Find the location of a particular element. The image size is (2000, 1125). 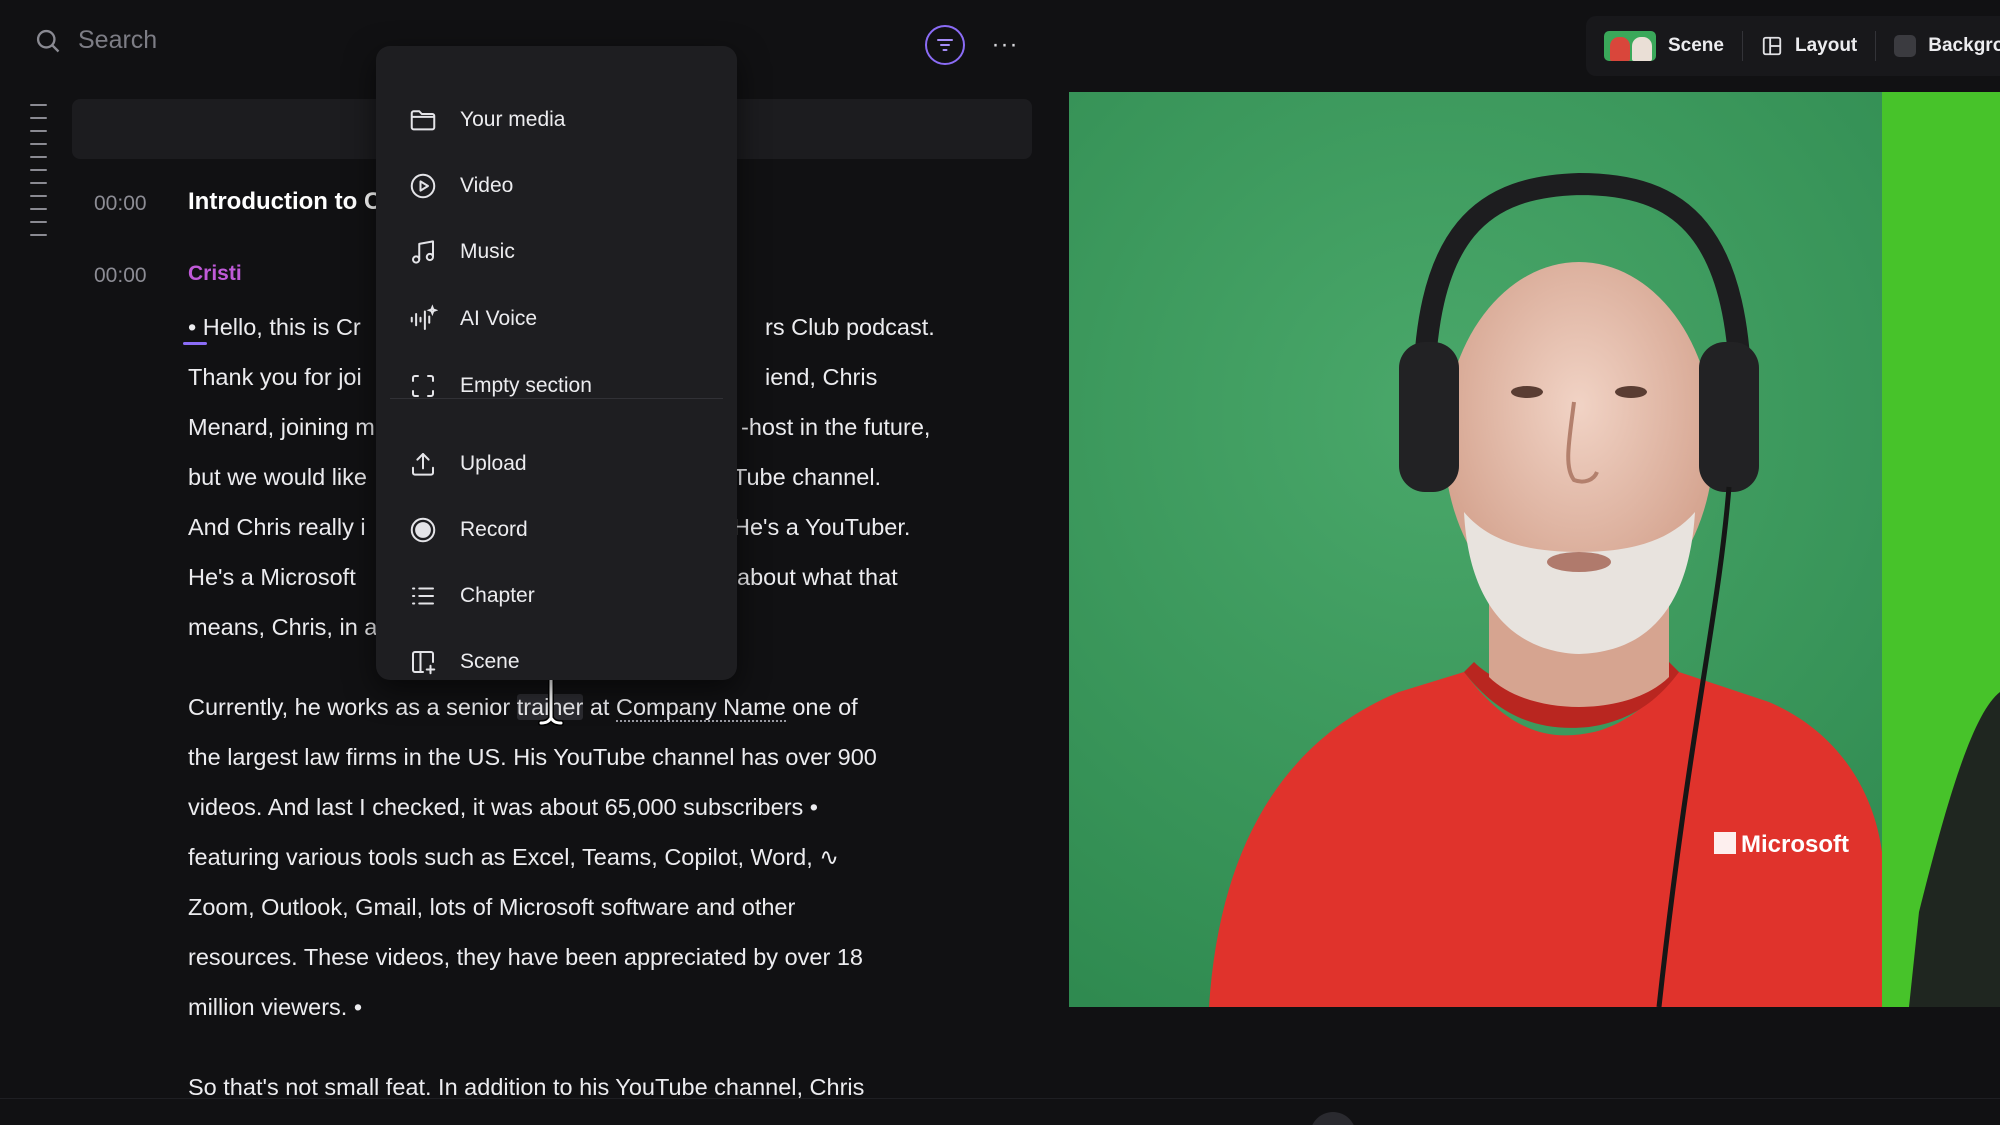

filter-button is located at coordinates (945, 45).